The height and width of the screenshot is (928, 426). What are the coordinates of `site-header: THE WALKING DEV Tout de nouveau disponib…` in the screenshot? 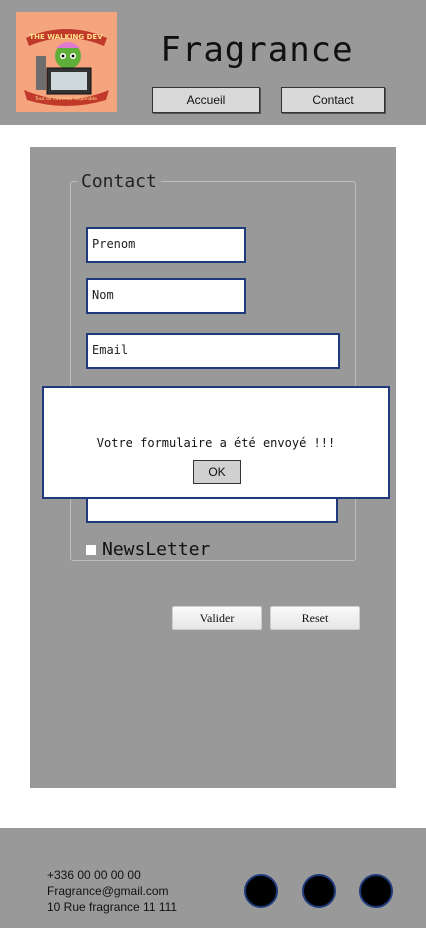 It's located at (213, 62).